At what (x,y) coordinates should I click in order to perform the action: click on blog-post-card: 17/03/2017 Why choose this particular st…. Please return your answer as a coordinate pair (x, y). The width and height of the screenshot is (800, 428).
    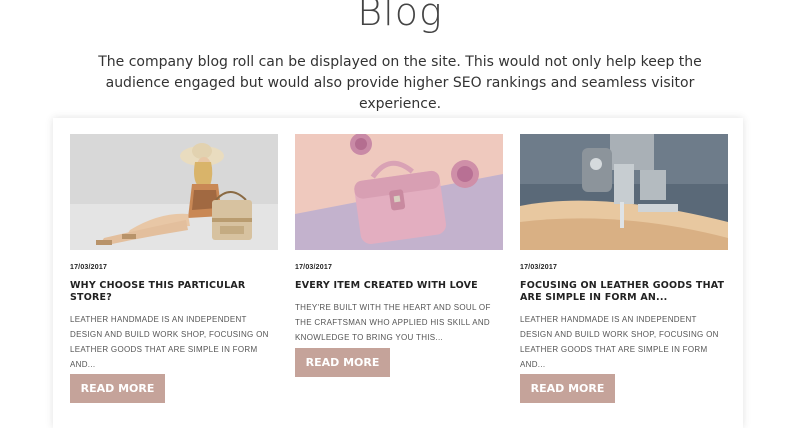
    Looking at the image, I should click on (174, 253).